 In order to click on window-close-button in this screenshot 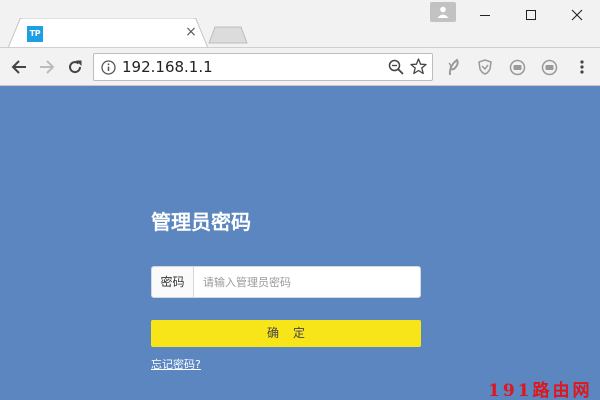, I will do `click(577, 15)`.